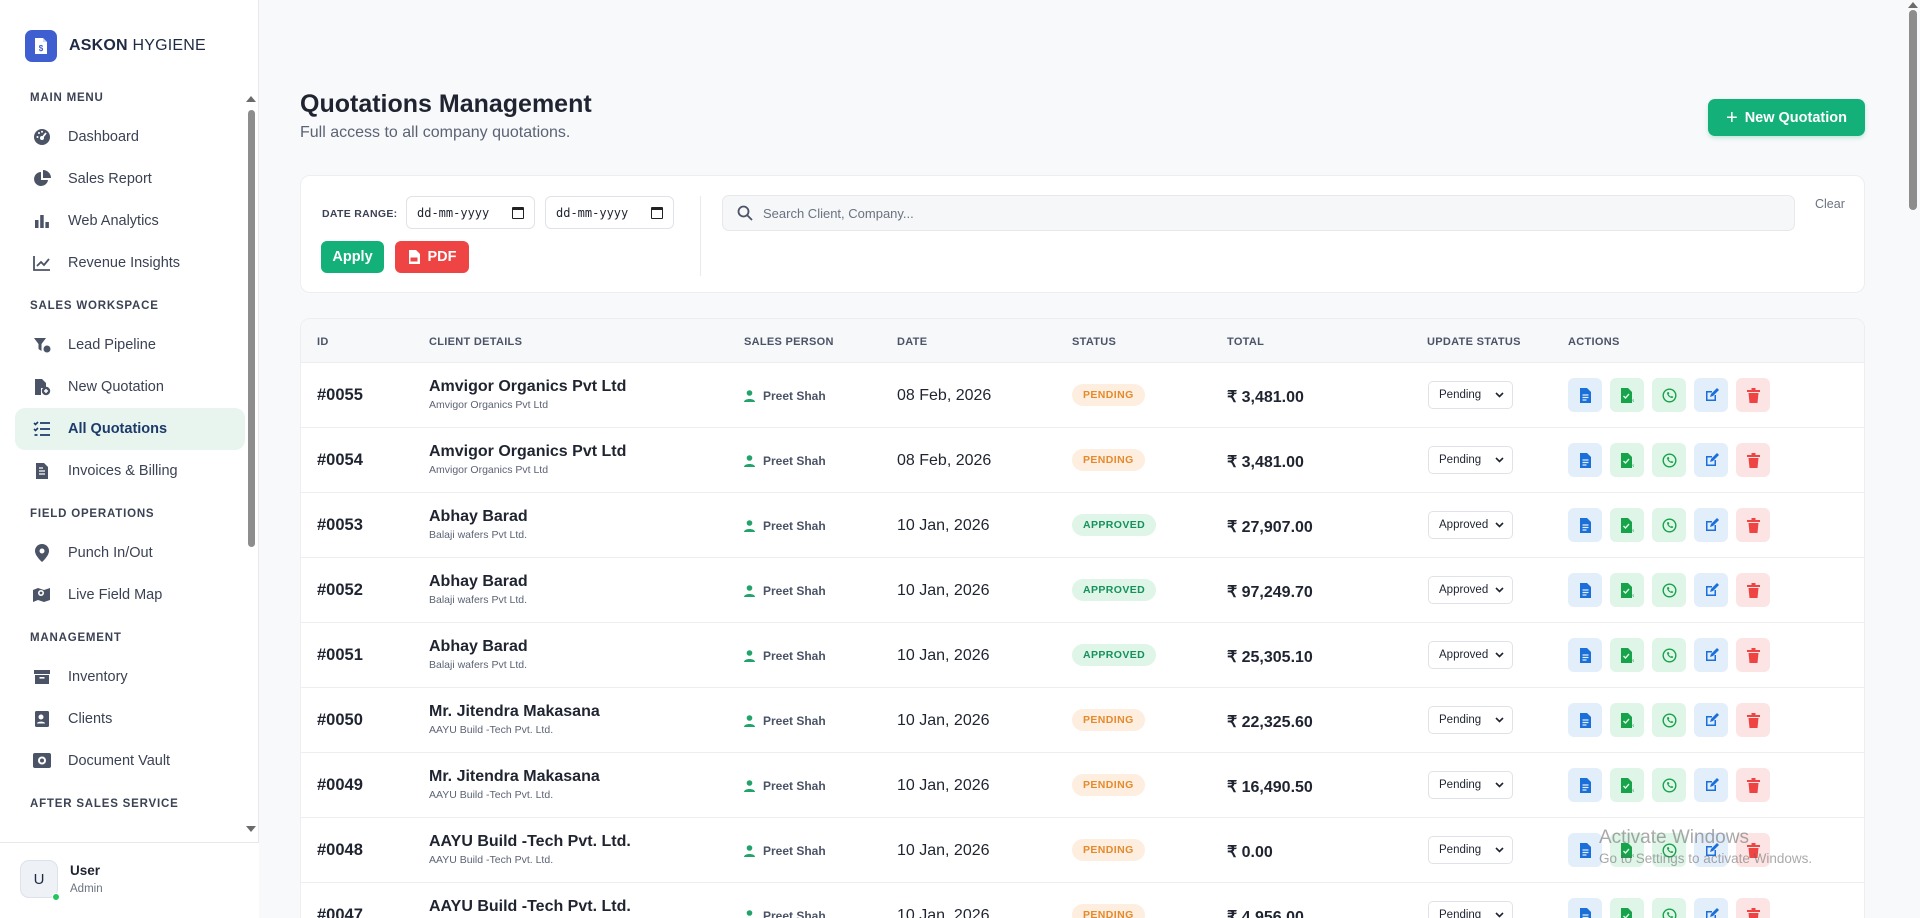 The height and width of the screenshot is (918, 1920). What do you see at coordinates (129, 880) in the screenshot?
I see `user-profile: U User Admin` at bounding box center [129, 880].